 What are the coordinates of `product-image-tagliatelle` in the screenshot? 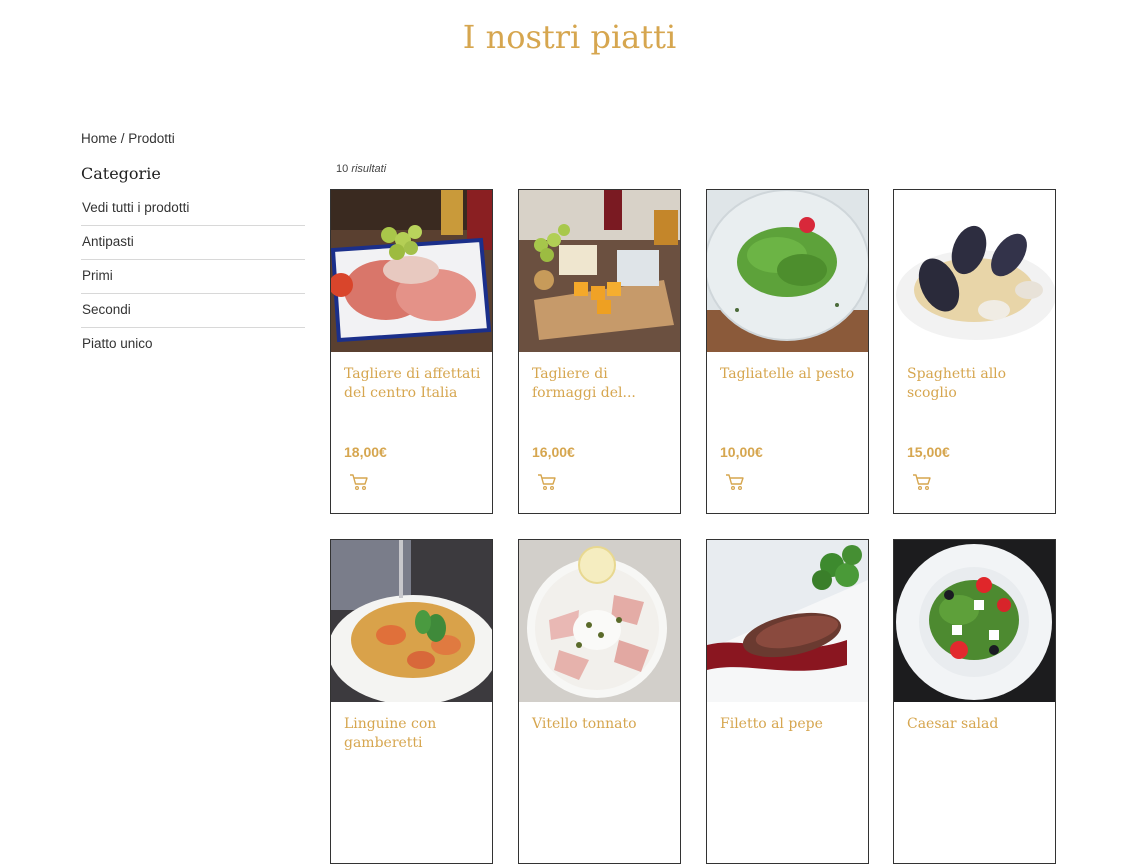 It's located at (787, 271).